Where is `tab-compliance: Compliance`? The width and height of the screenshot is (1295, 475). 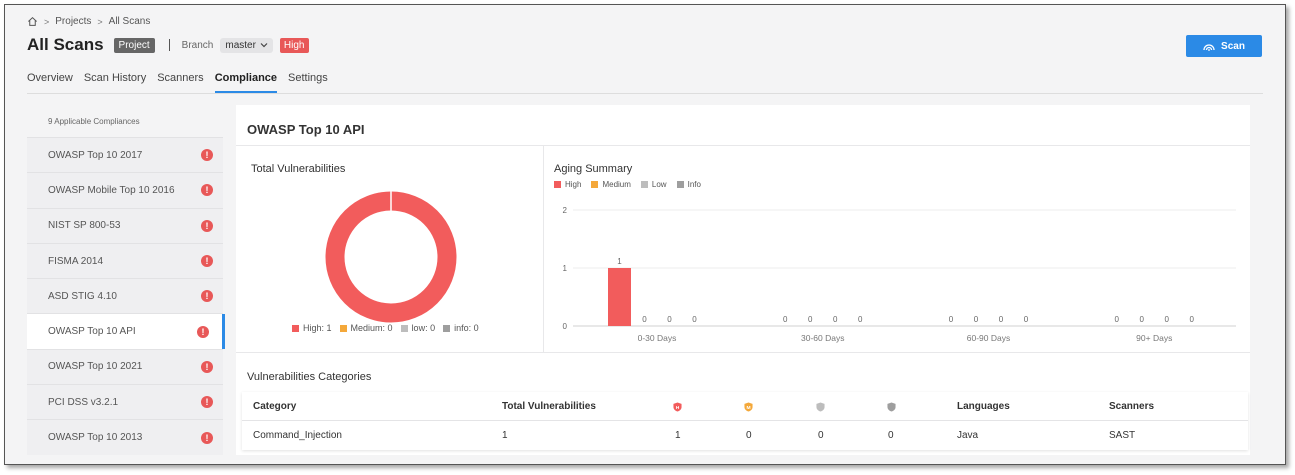 tab-compliance: Compliance is located at coordinates (246, 82).